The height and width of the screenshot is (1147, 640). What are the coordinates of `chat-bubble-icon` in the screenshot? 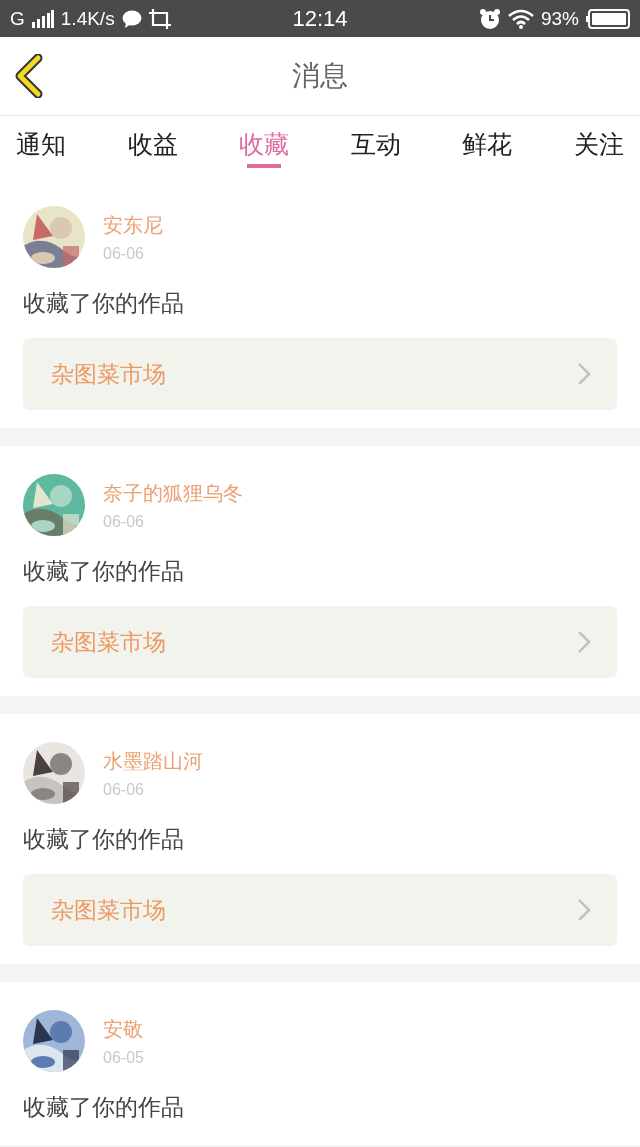 It's located at (131, 18).